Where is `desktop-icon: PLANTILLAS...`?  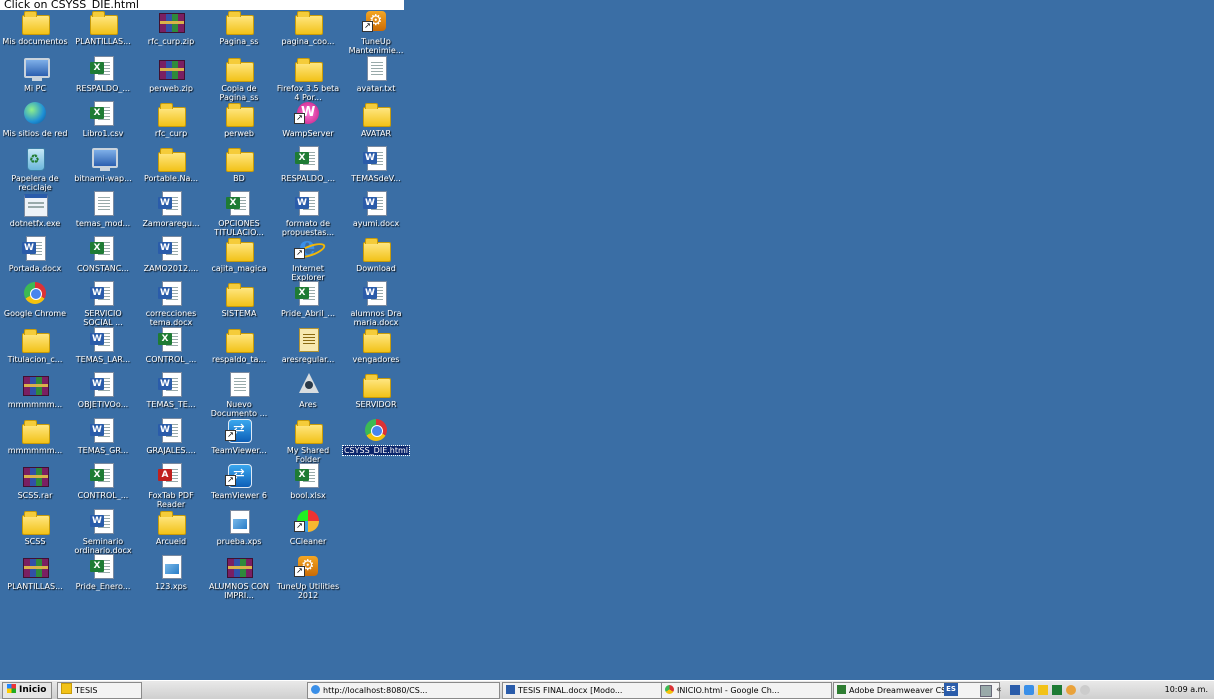 desktop-icon: PLANTILLAS... is located at coordinates (35, 584).